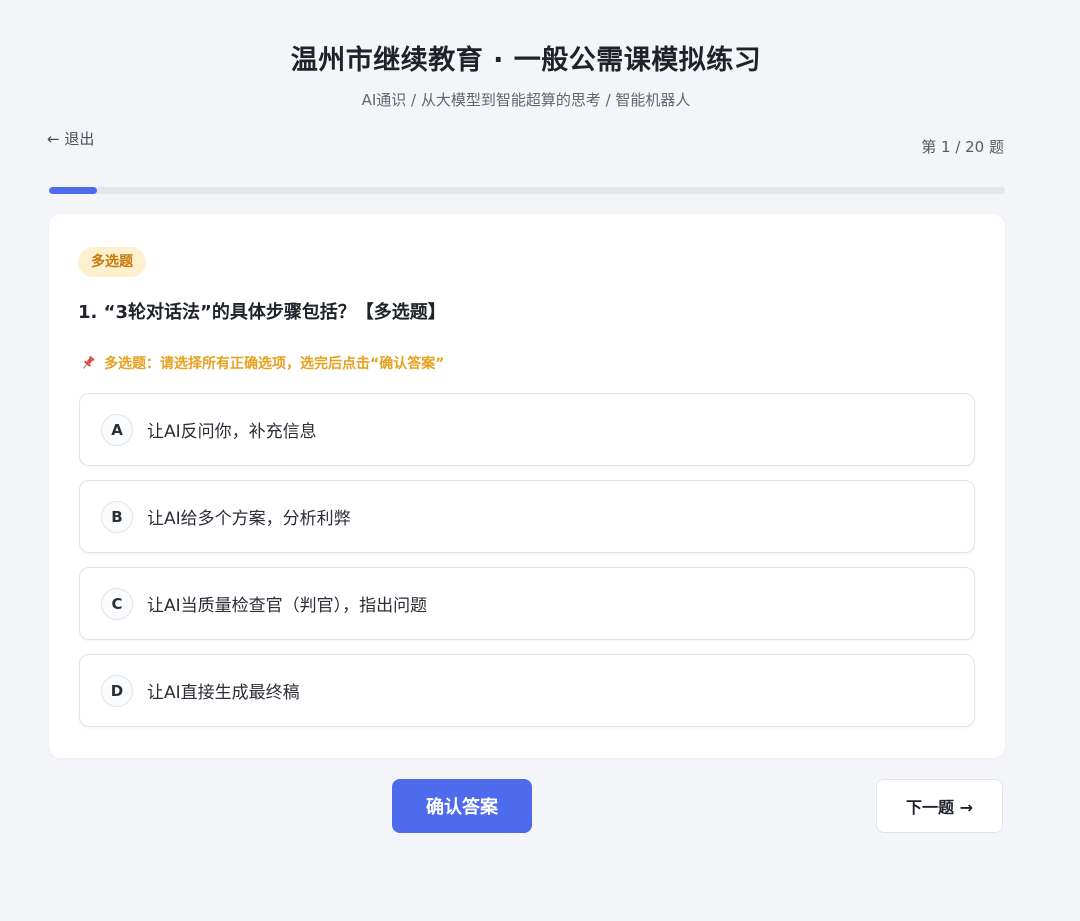 This screenshot has height=921, width=1080. What do you see at coordinates (112, 262) in the screenshot?
I see `question-type-badge: 多选题` at bounding box center [112, 262].